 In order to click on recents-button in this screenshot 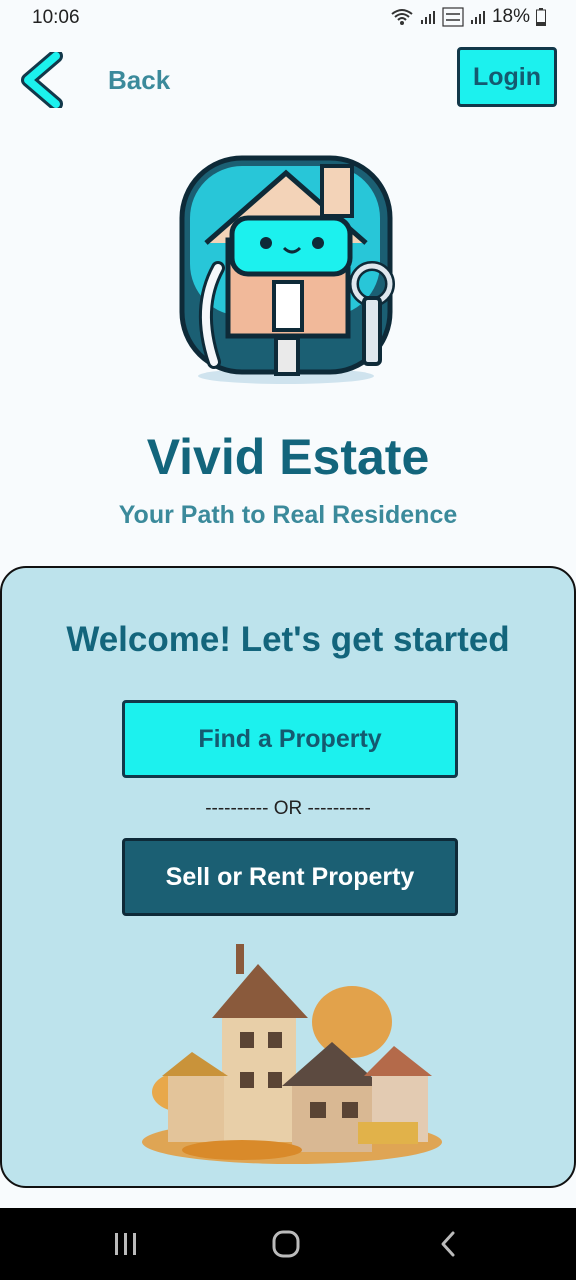, I will do `click(126, 1244)`.